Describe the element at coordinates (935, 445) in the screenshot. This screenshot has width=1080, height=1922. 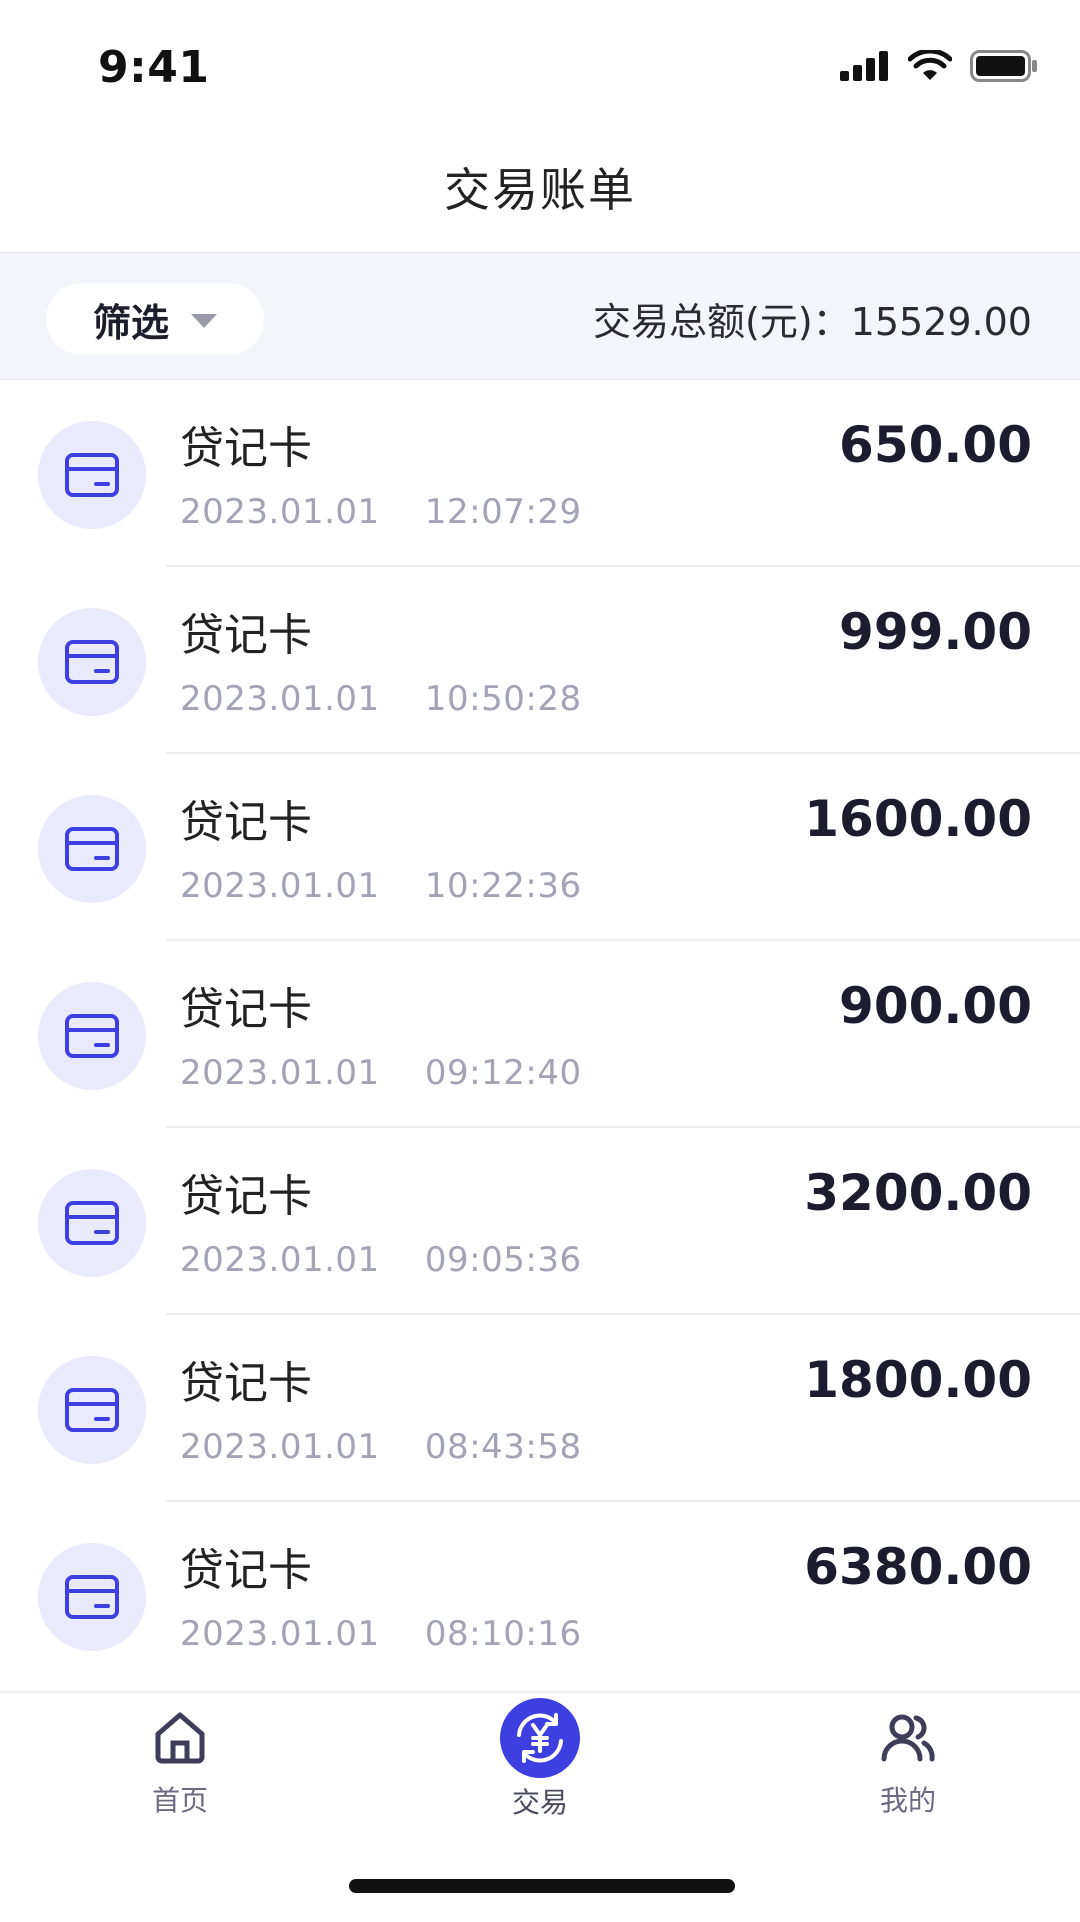
I see `transaction-amount: 650.00` at that location.